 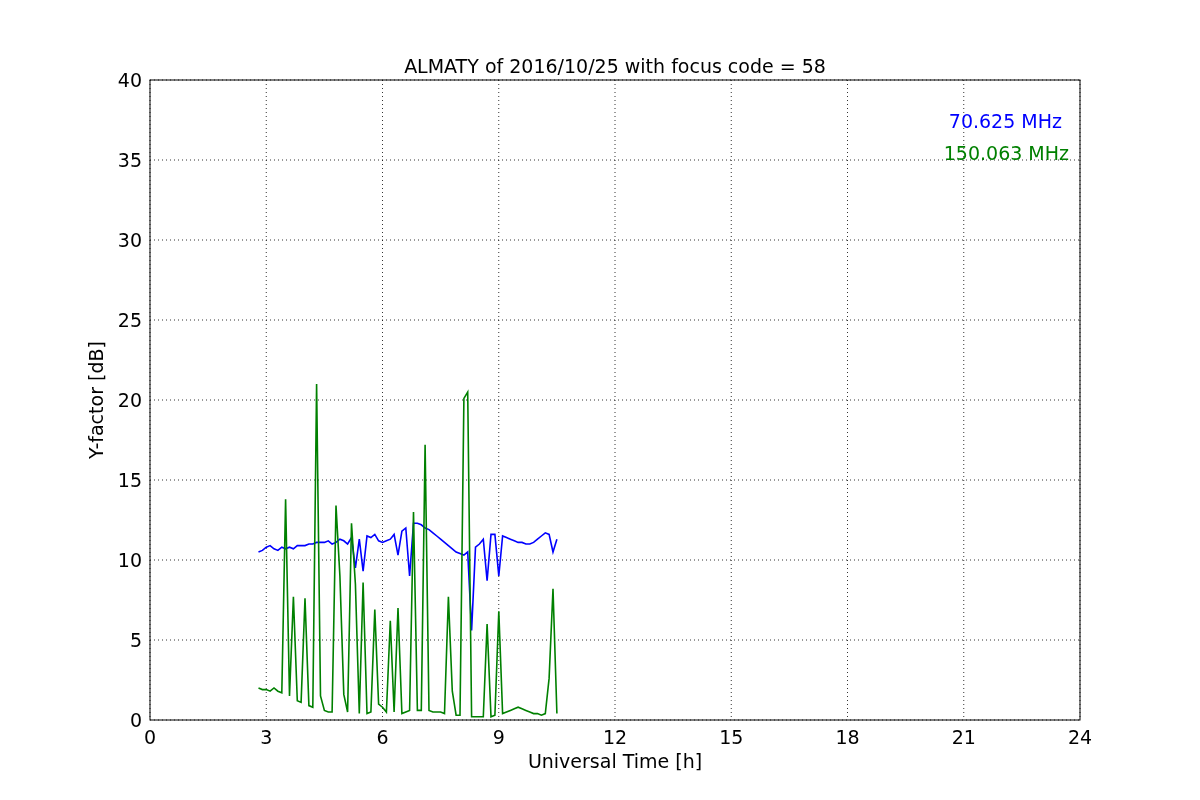 I want to click on tick-label: 21, so click(x=963, y=737).